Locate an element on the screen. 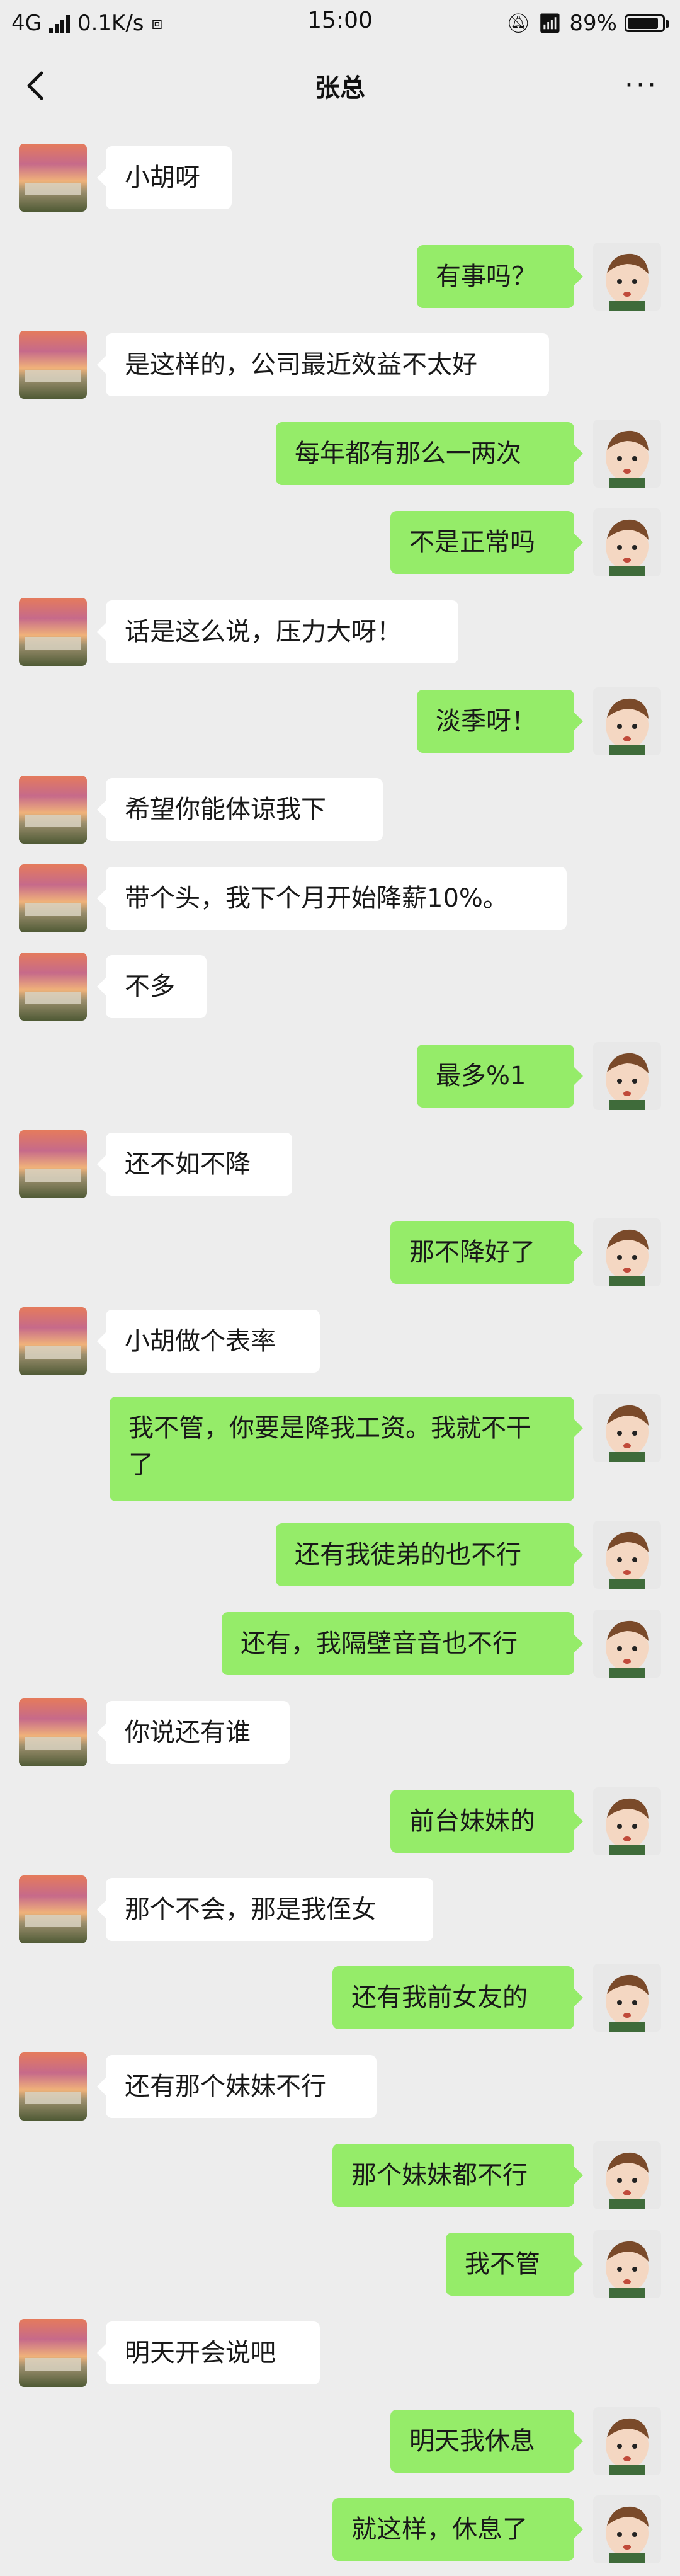 The width and height of the screenshot is (680, 2576). sent-message-bubble: 最多%1 is located at coordinates (500, 1076).